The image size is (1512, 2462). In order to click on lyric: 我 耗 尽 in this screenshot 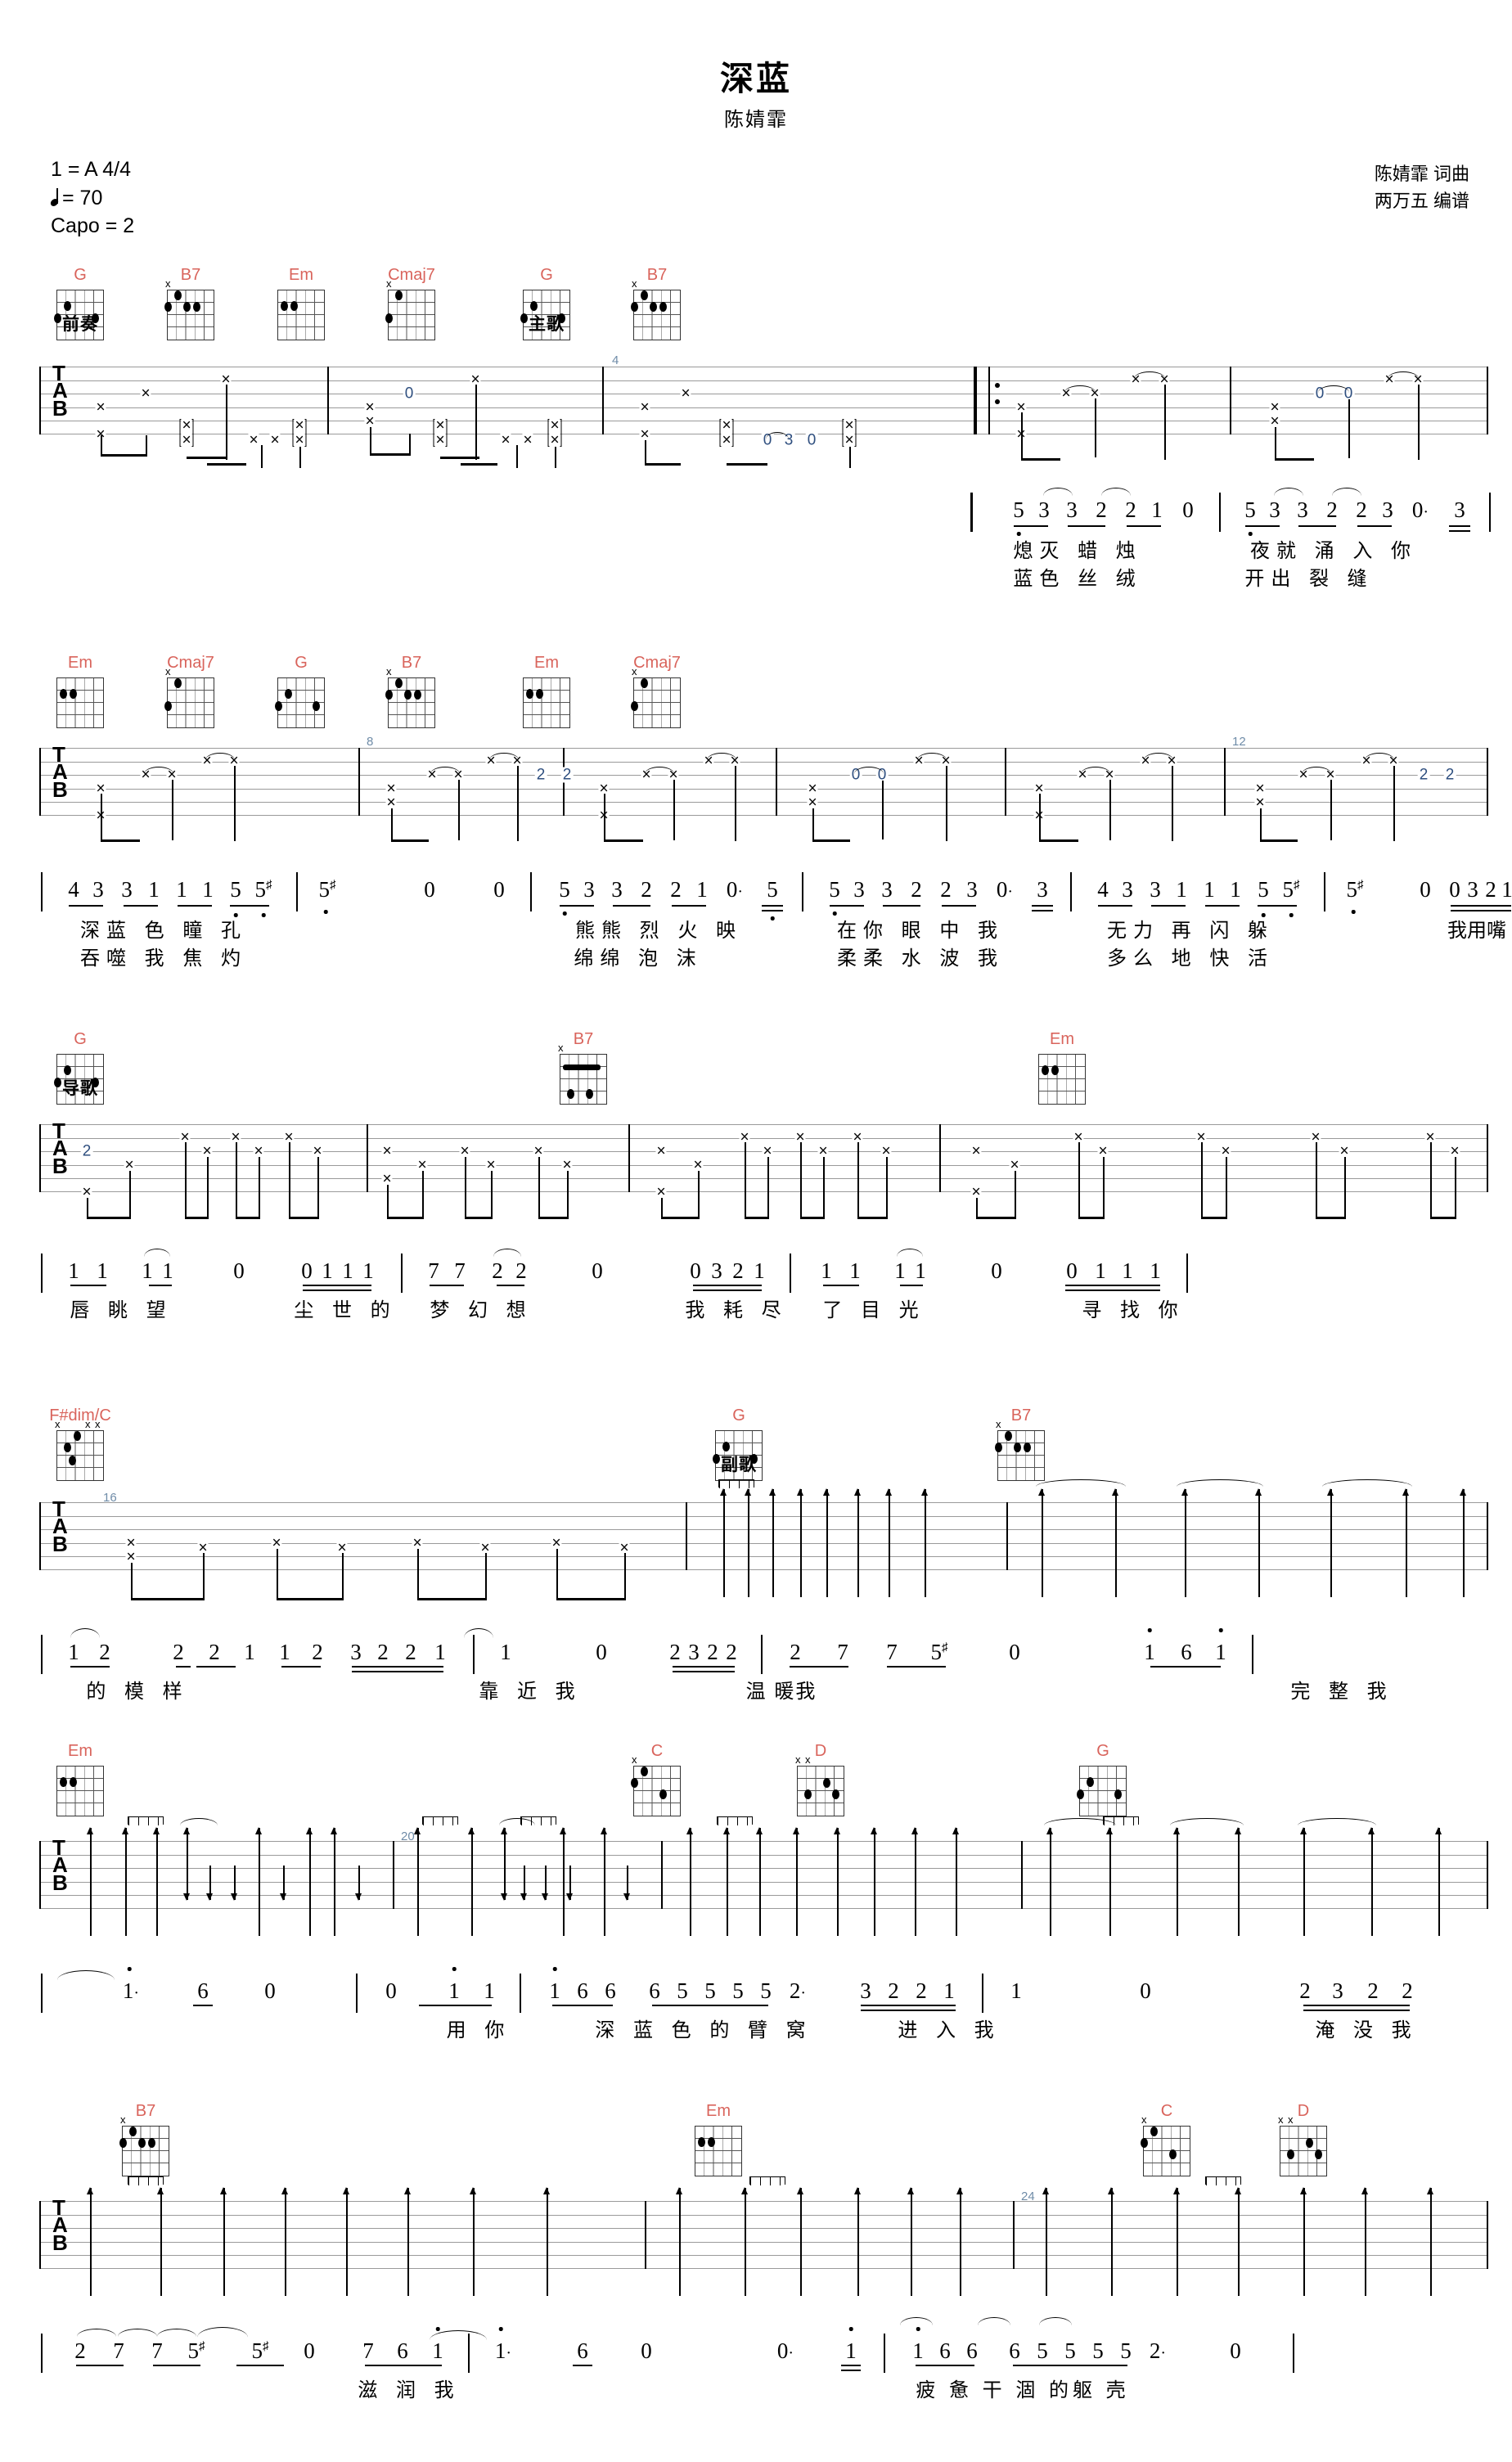, I will do `click(737, 1310)`.